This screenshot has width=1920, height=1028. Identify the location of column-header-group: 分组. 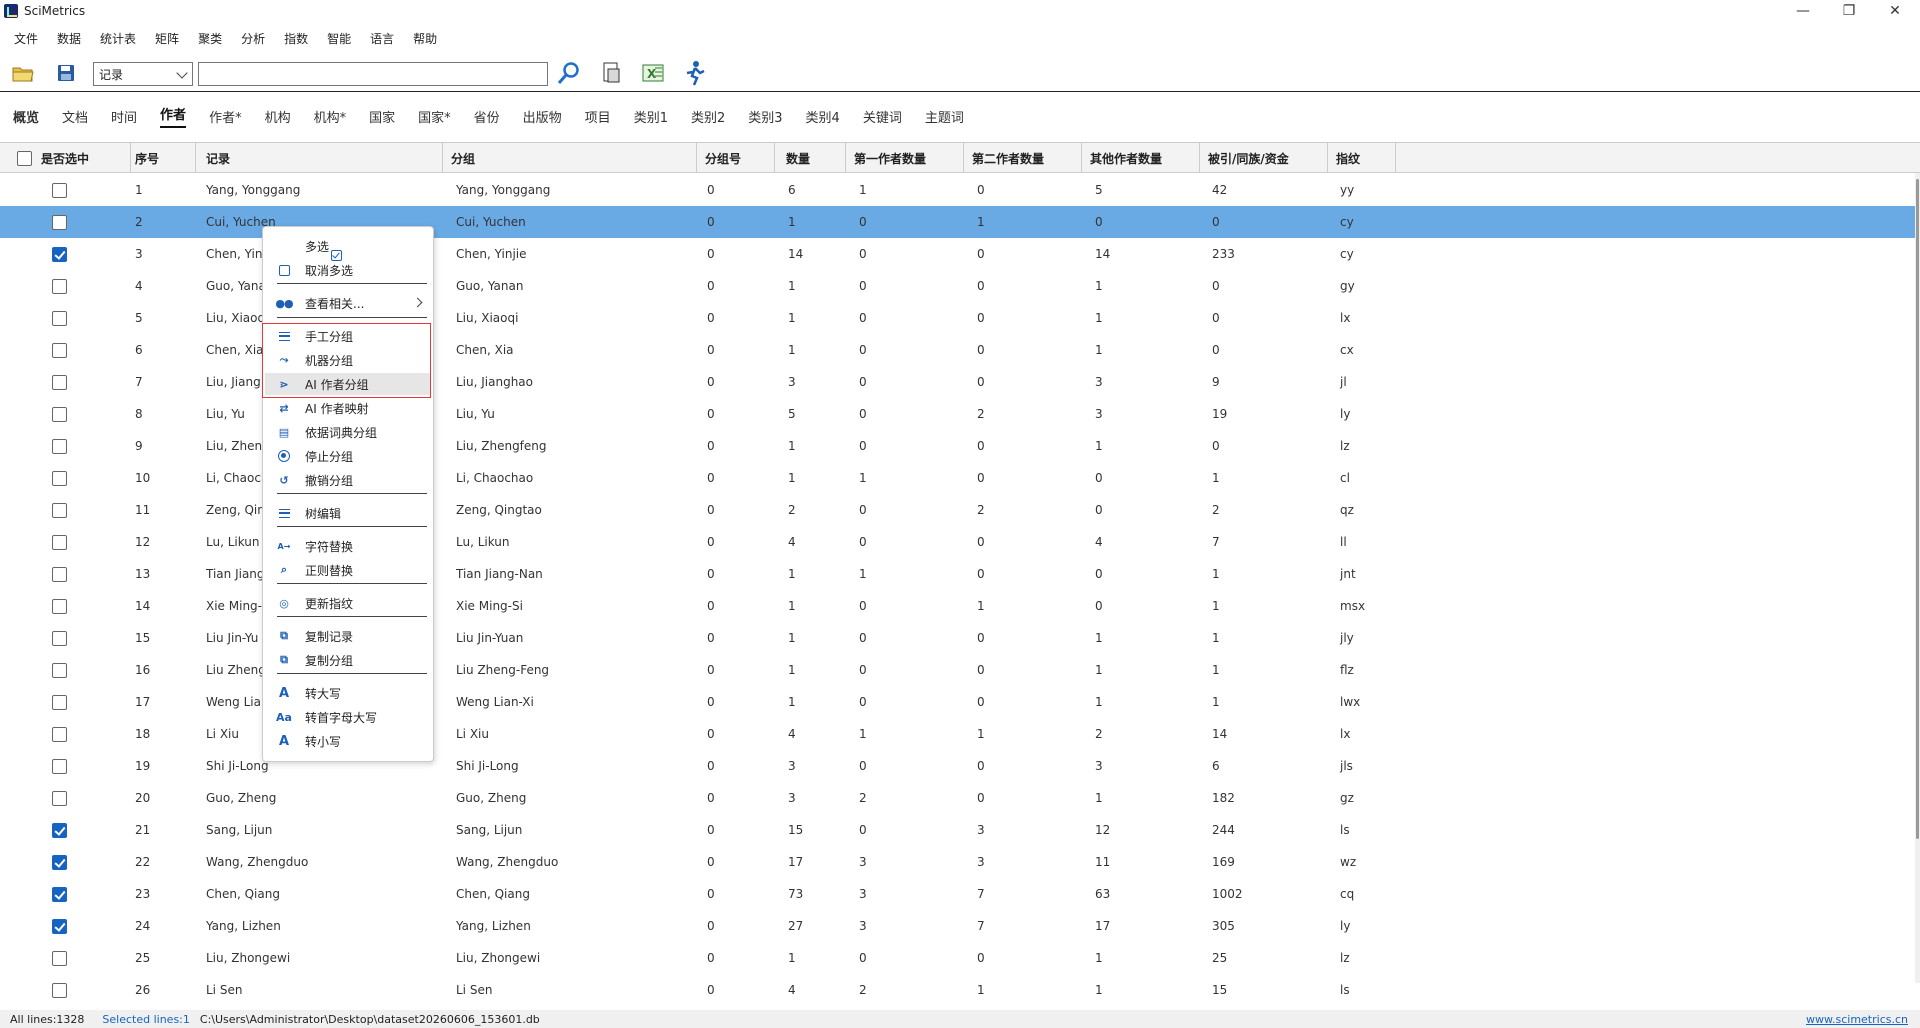
(570, 158).